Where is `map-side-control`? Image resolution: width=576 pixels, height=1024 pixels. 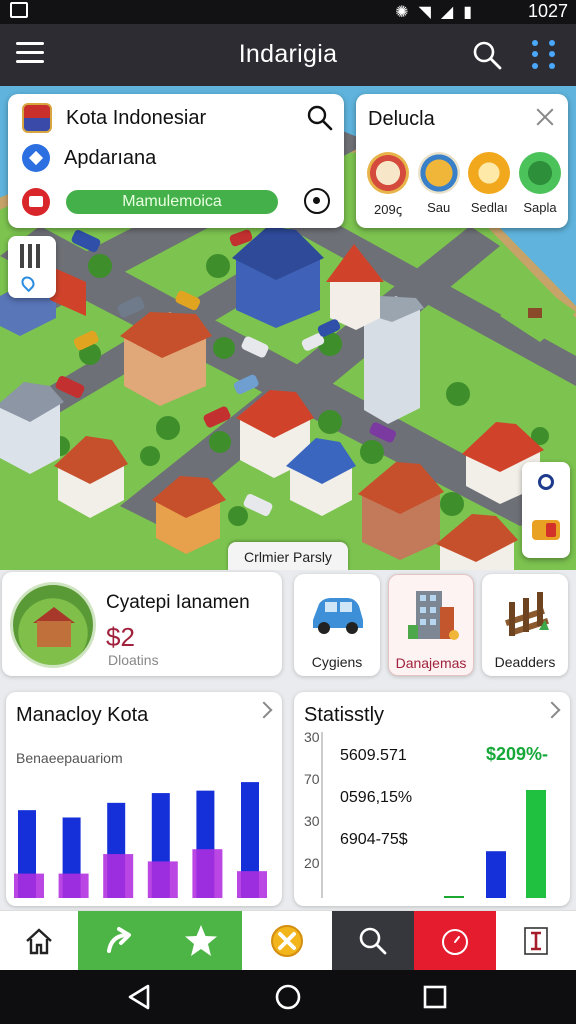
map-side-control is located at coordinates (546, 510).